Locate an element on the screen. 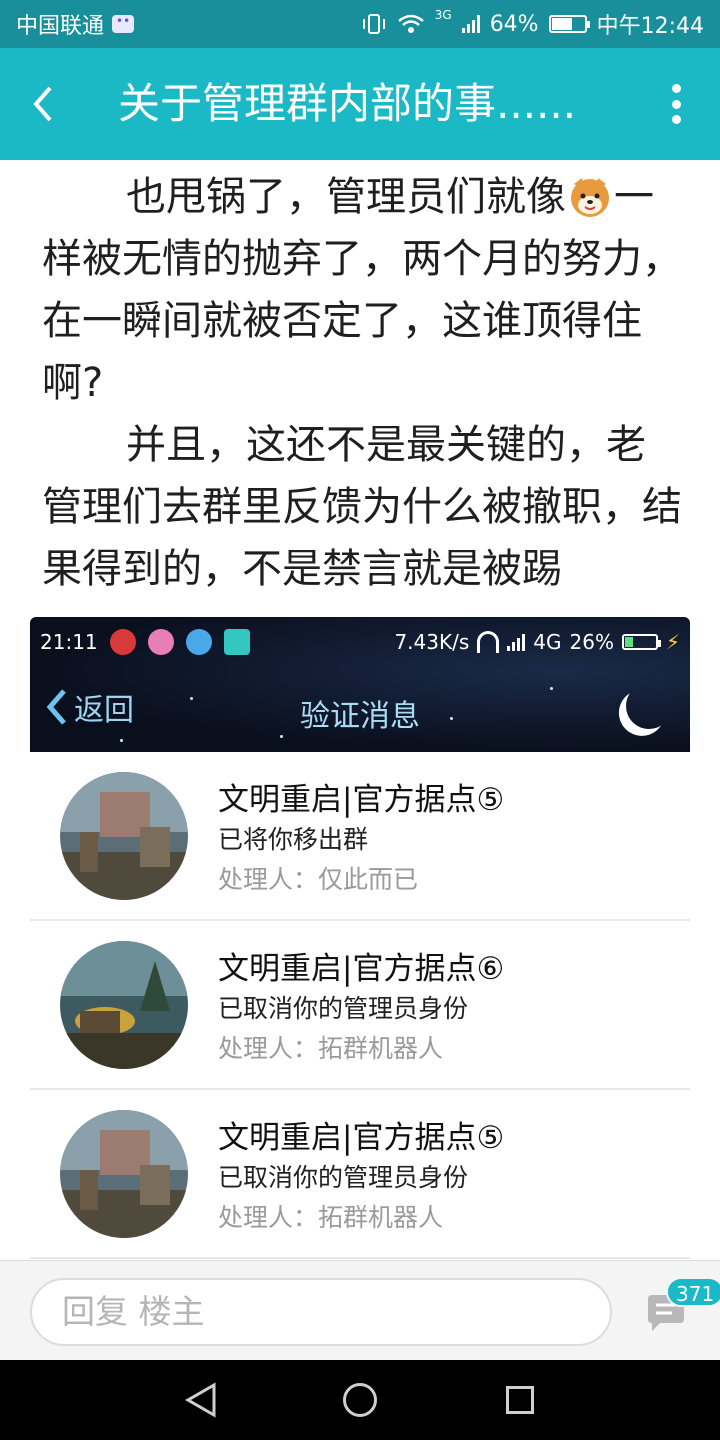 The height and width of the screenshot is (1440, 720). embedded-speed: 7.43K/s is located at coordinates (432, 642).